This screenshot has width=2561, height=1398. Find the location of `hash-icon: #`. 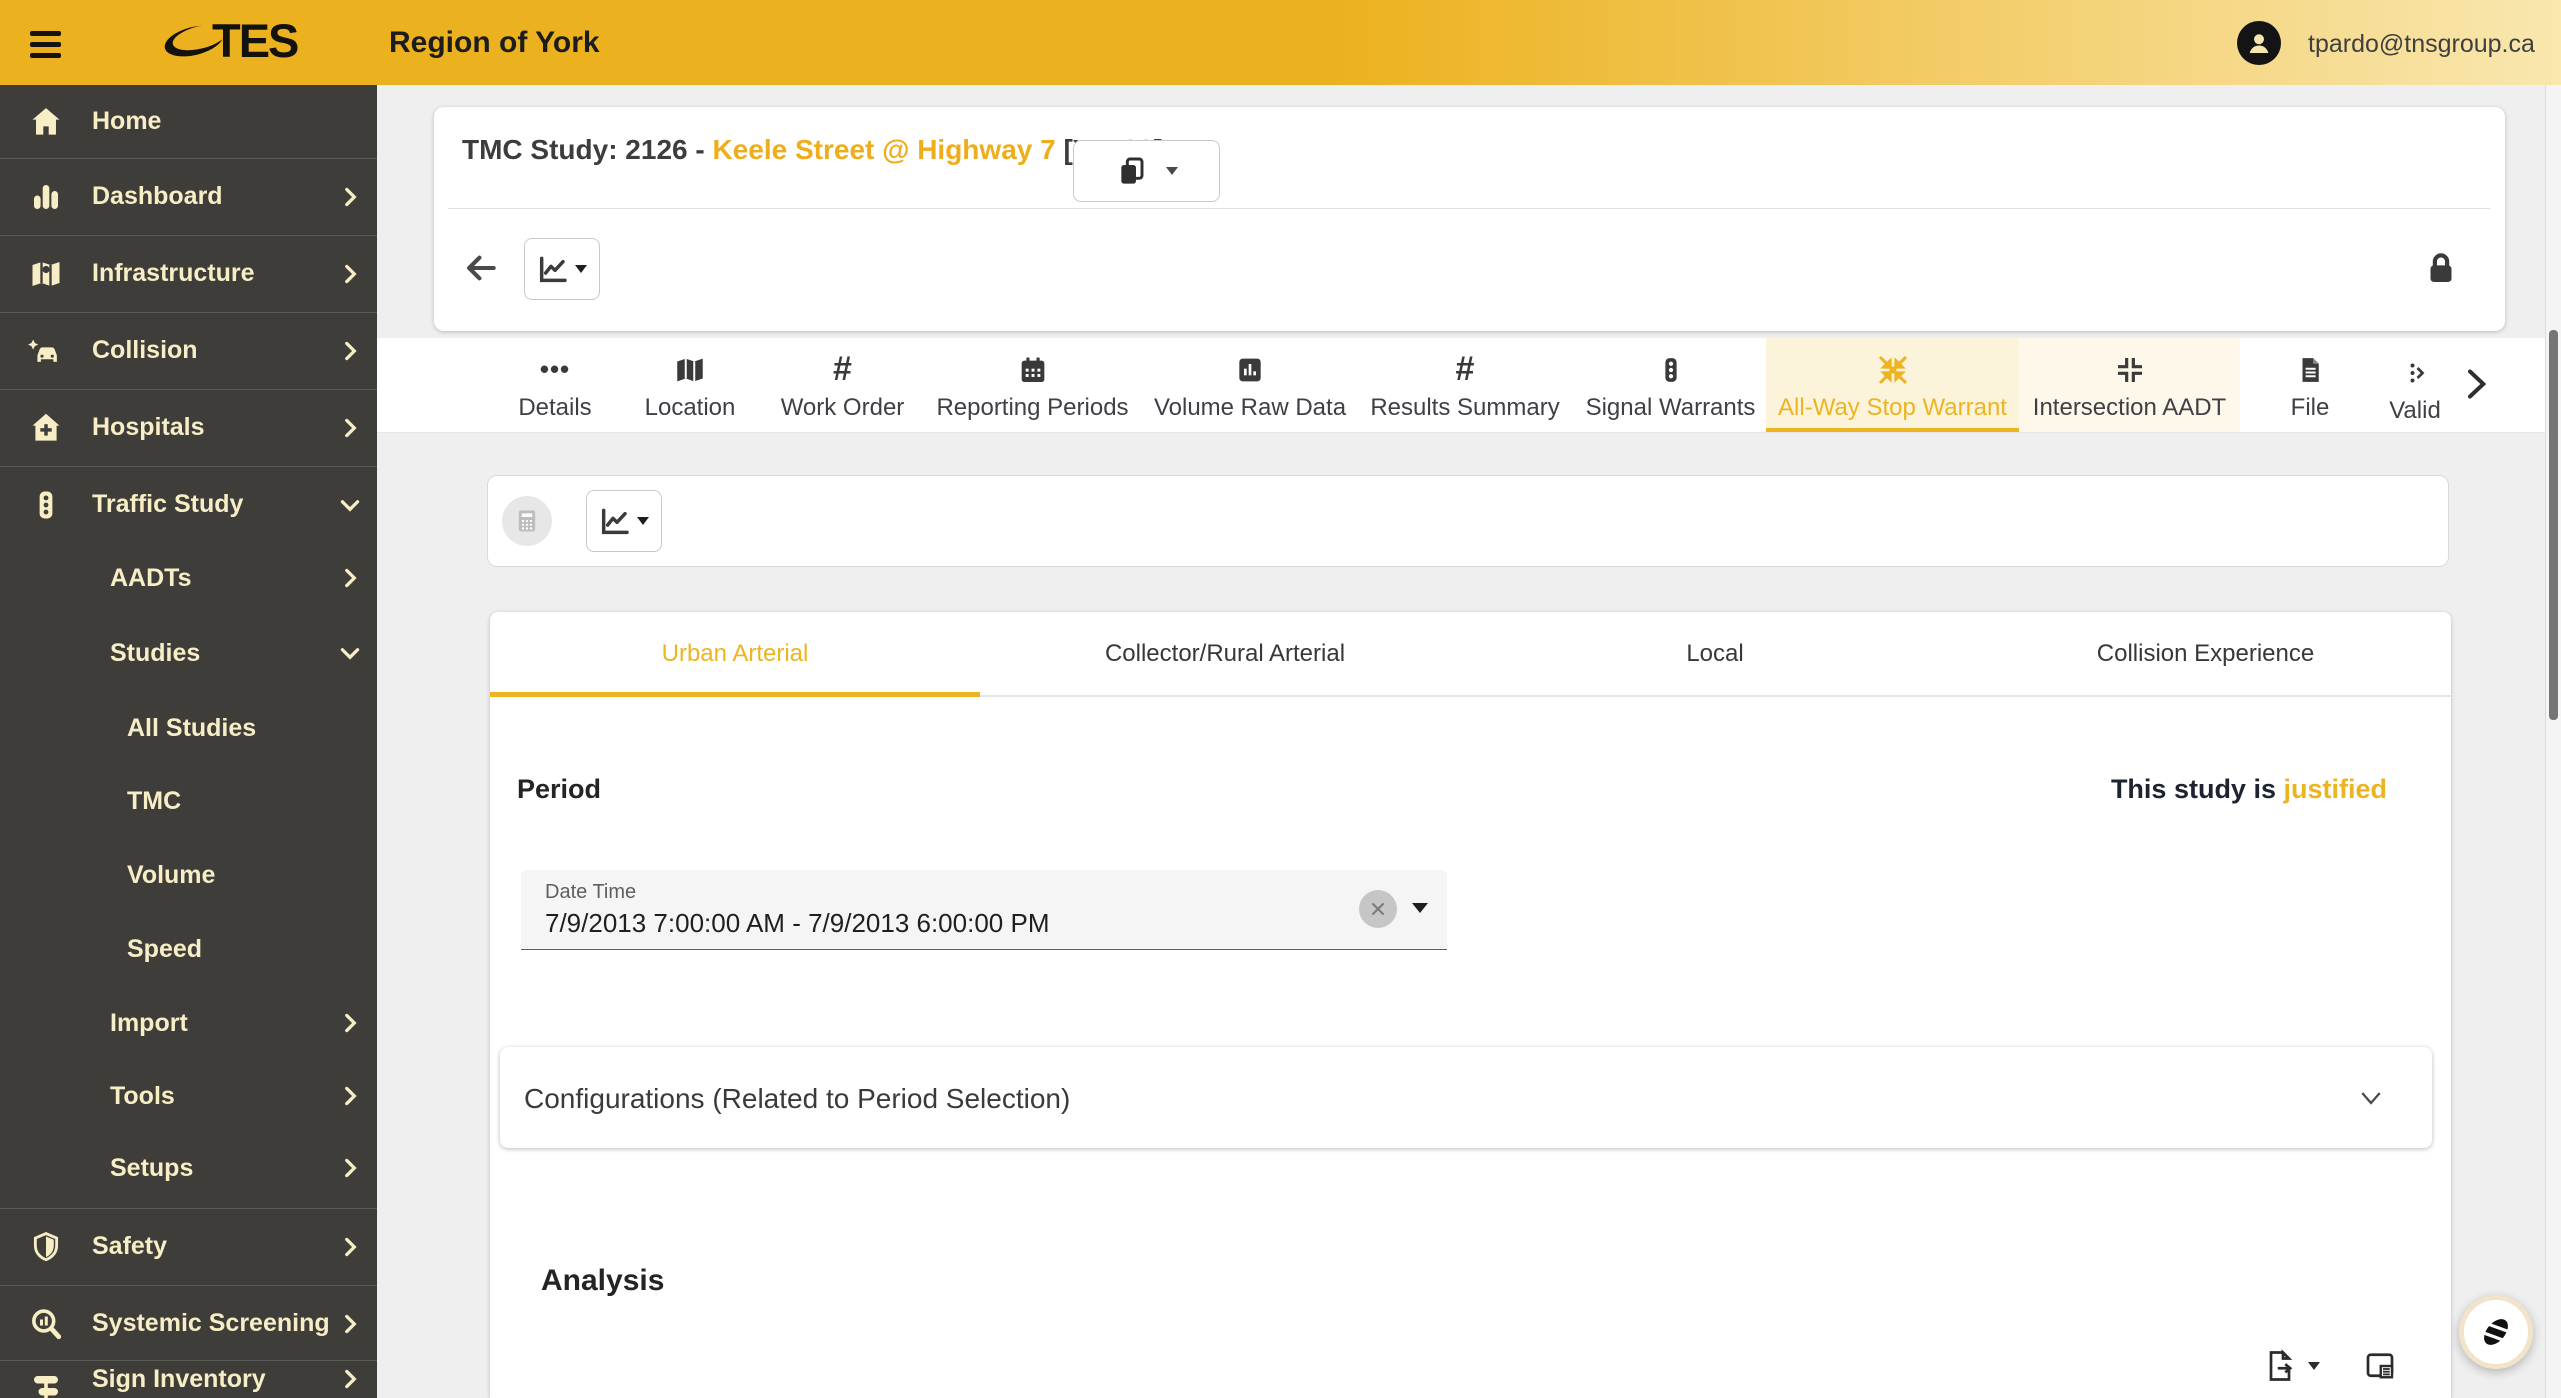

hash-icon: # is located at coordinates (842, 369).